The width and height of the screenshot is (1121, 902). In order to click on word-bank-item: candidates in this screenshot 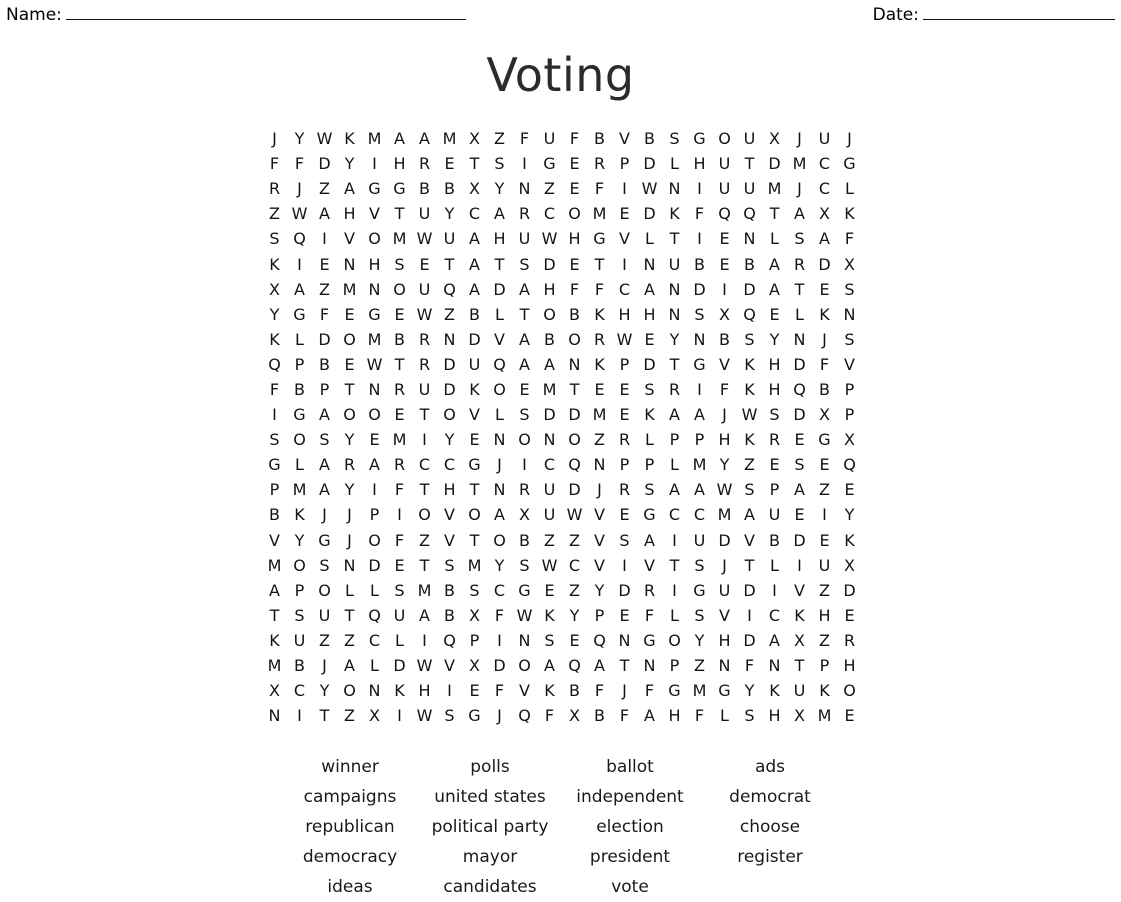, I will do `click(490, 887)`.